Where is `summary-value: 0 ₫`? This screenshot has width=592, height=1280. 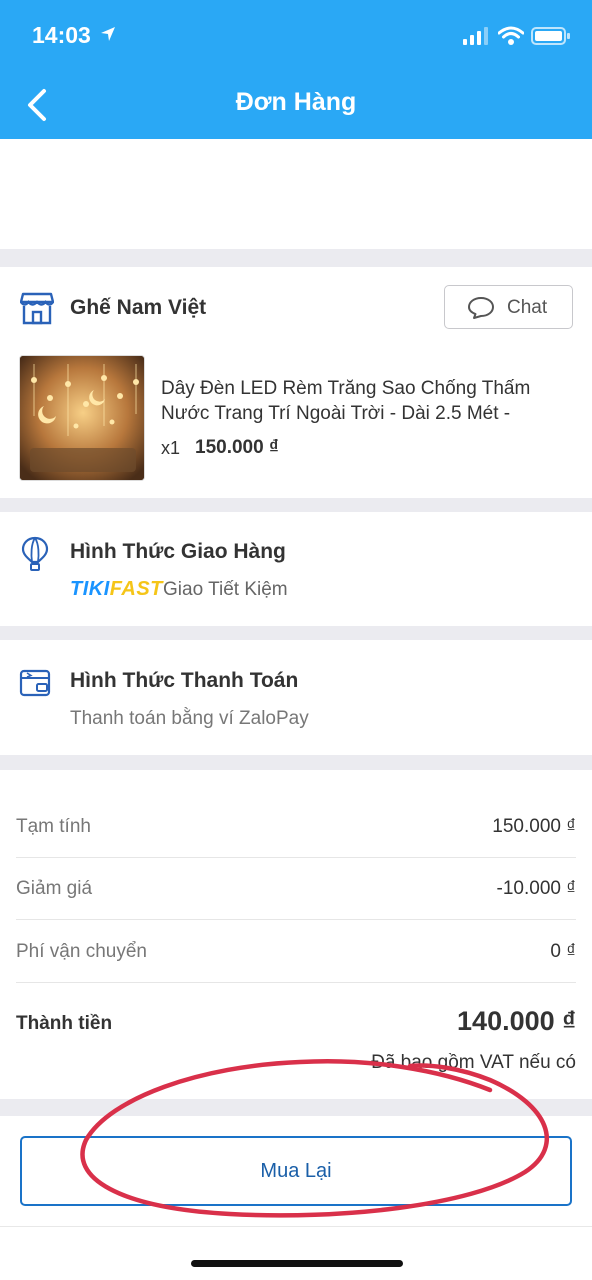
summary-value: 0 ₫ is located at coordinates (563, 951).